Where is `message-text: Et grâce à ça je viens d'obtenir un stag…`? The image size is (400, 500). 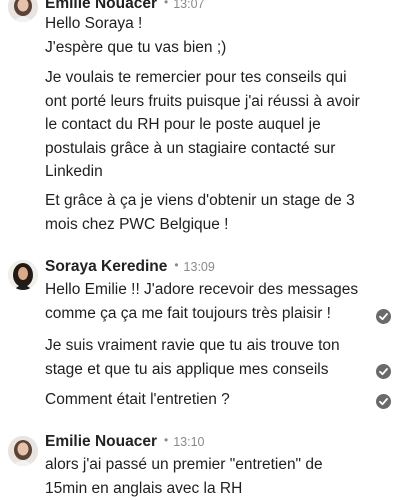
message-text: Et grâce à ça je viens d'obtenir un stag… is located at coordinates (205, 212).